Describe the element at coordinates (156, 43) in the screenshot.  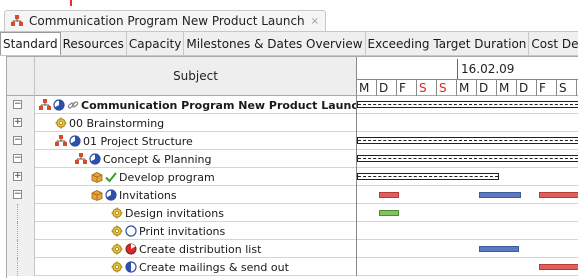
I see `tab-capacity: Capacity` at that location.